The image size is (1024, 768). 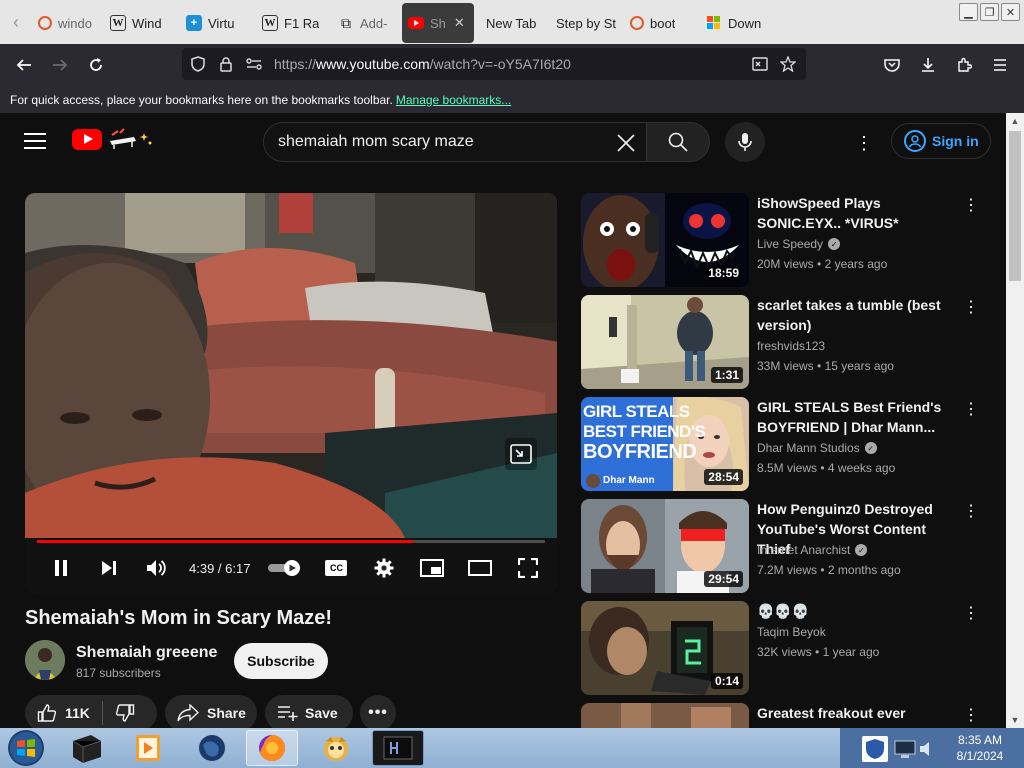 I want to click on taskbar-clock: 8:35 AM 8/1/2024, so click(x=980, y=748).